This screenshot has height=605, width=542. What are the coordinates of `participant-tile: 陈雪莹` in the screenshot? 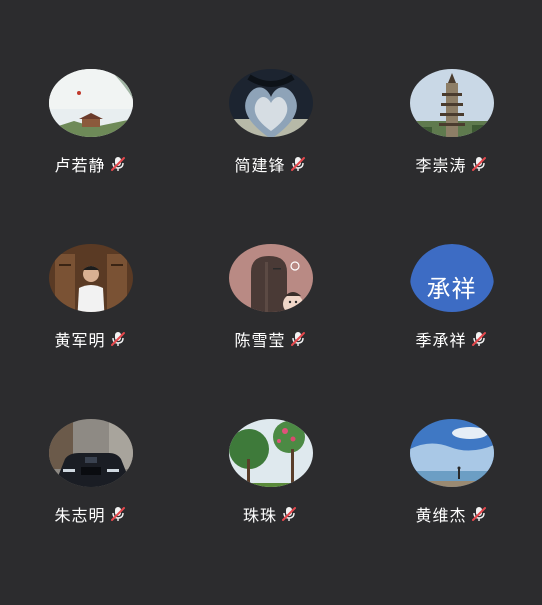 It's located at (270, 262).